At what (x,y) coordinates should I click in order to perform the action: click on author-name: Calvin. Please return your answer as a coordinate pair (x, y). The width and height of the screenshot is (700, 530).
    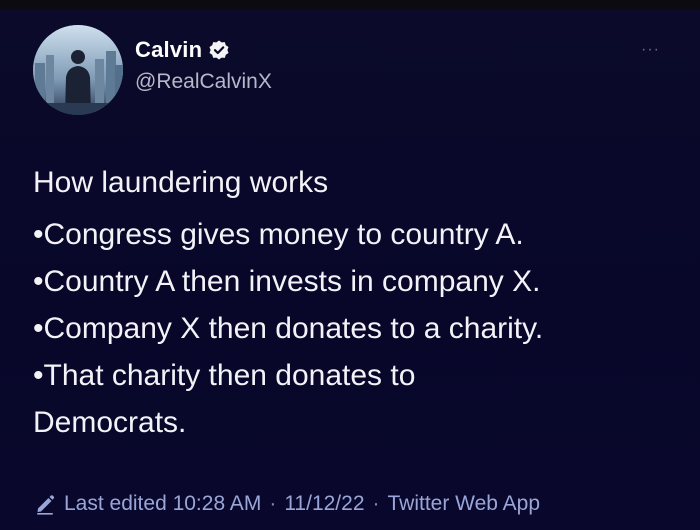
    Looking at the image, I should click on (168, 50).